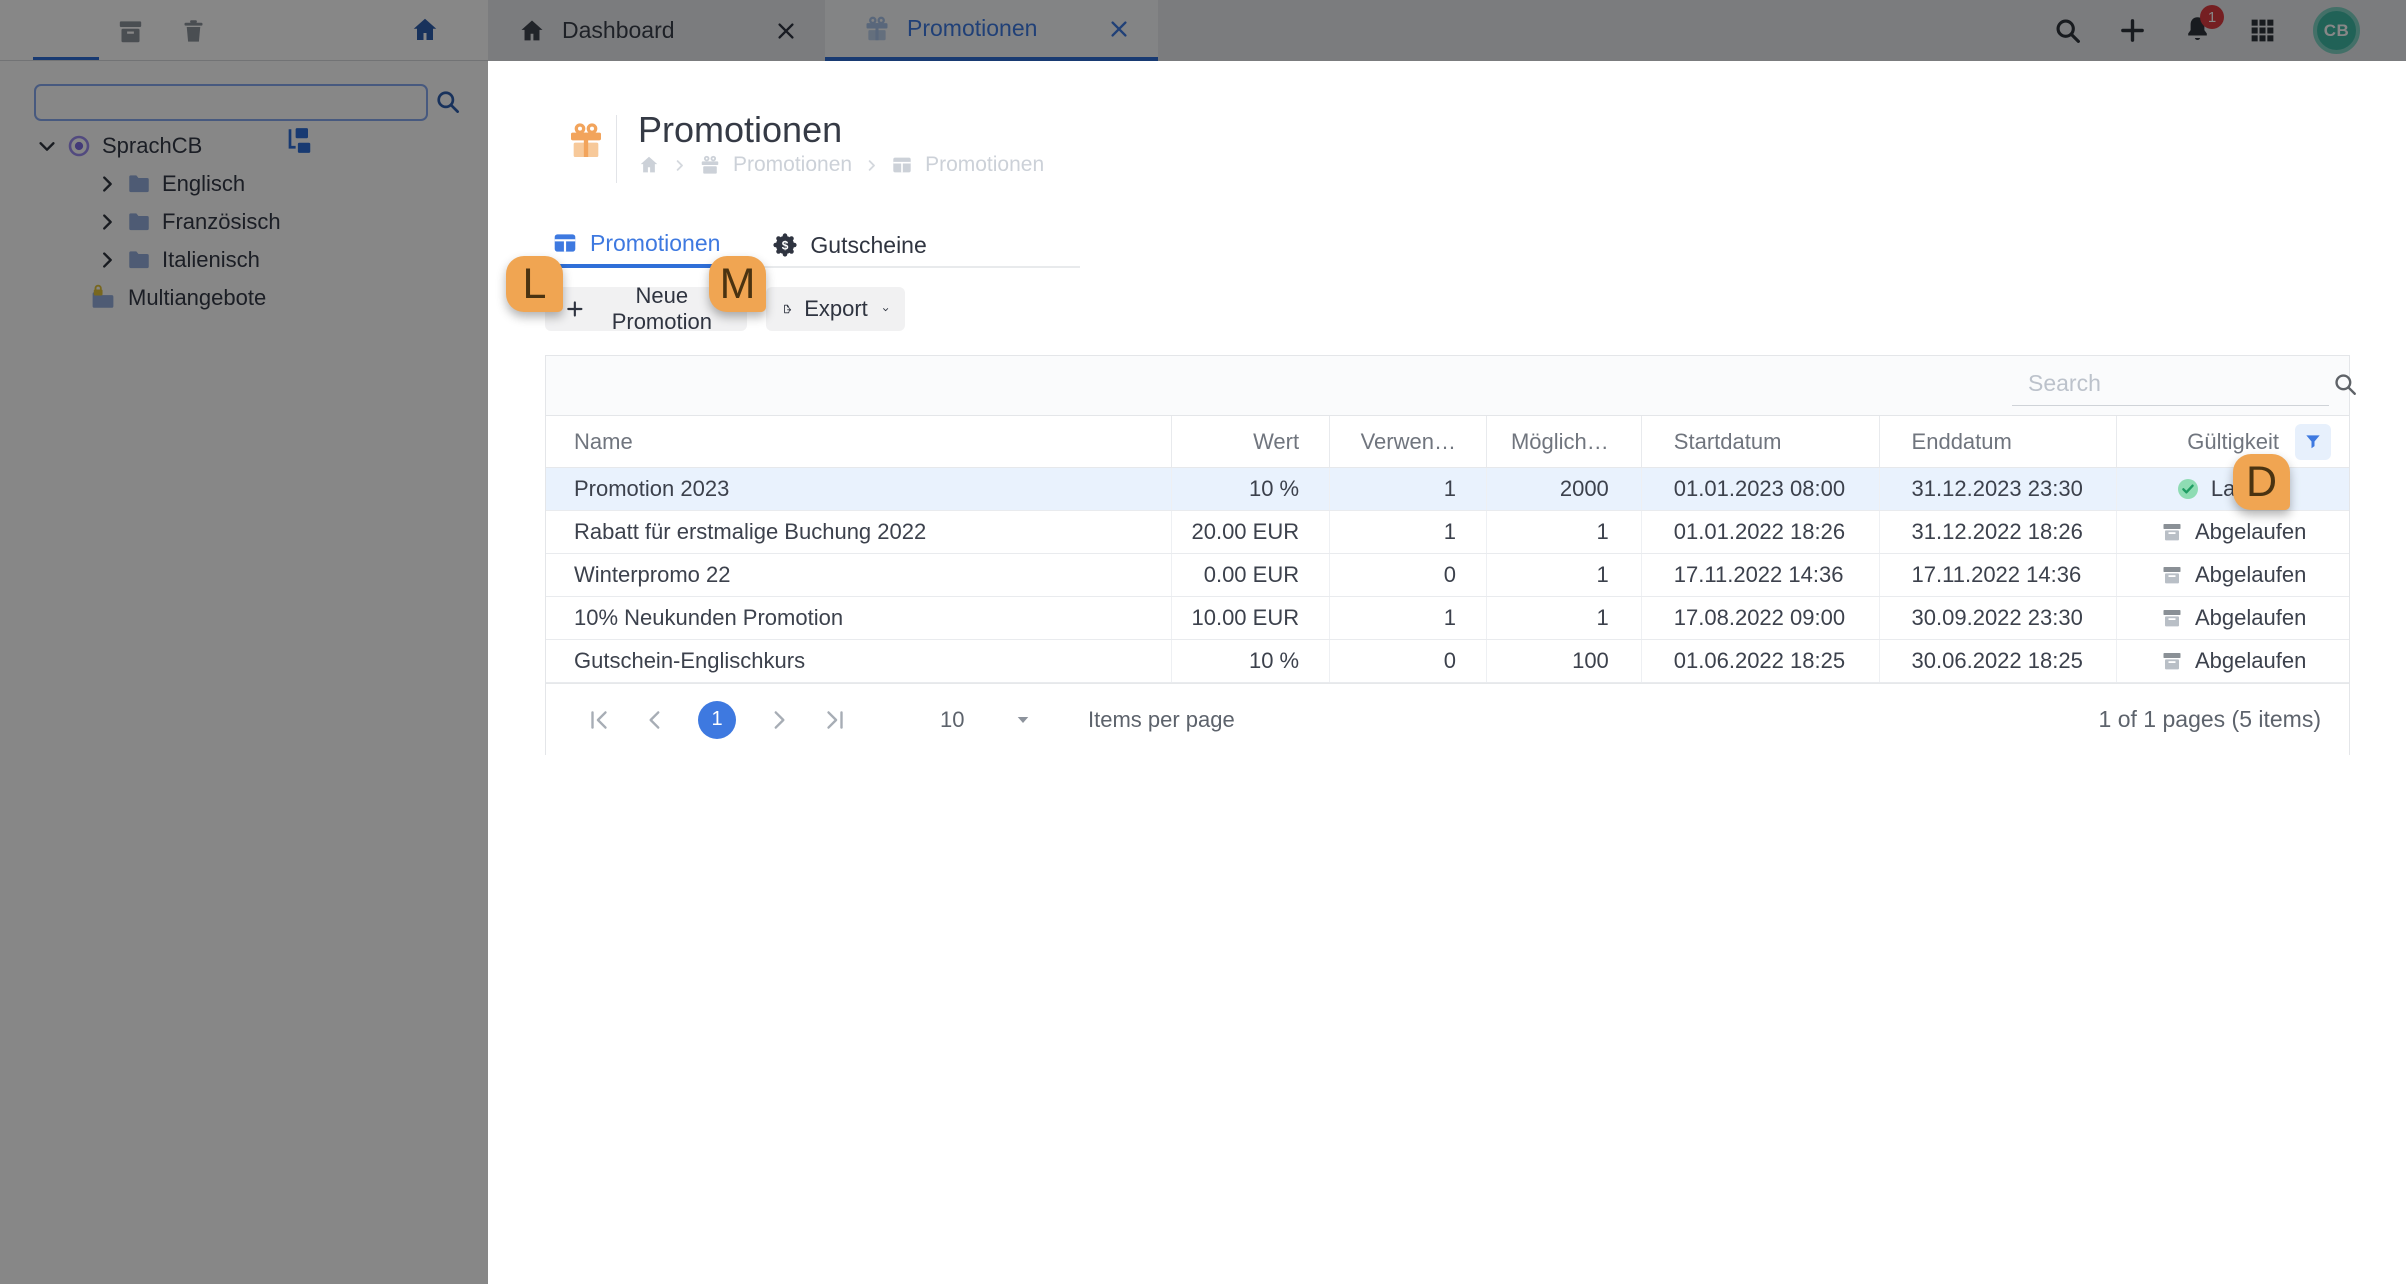 The height and width of the screenshot is (1284, 2406). I want to click on apps-grid-icon, so click(2262, 30).